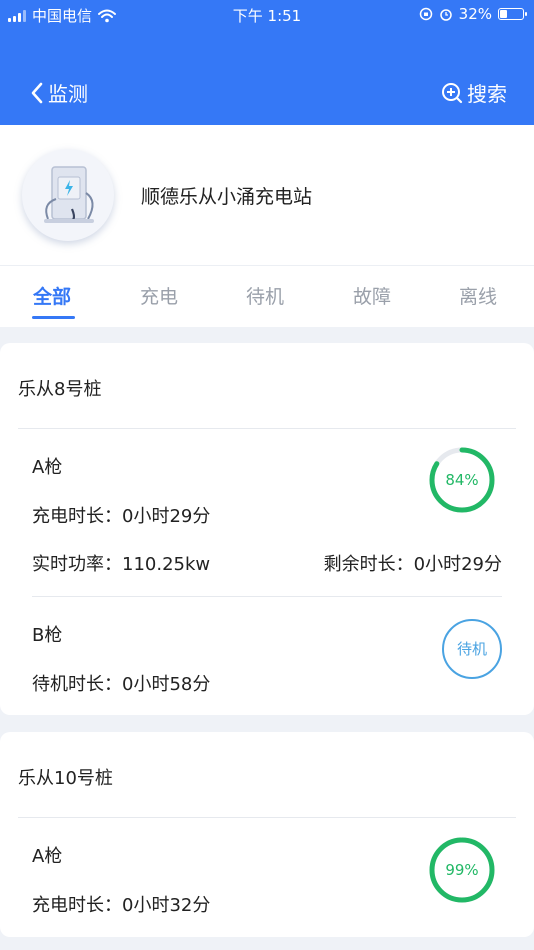  What do you see at coordinates (121, 564) in the screenshot?
I see `realtime-power: 实时功率：110.25kw` at bounding box center [121, 564].